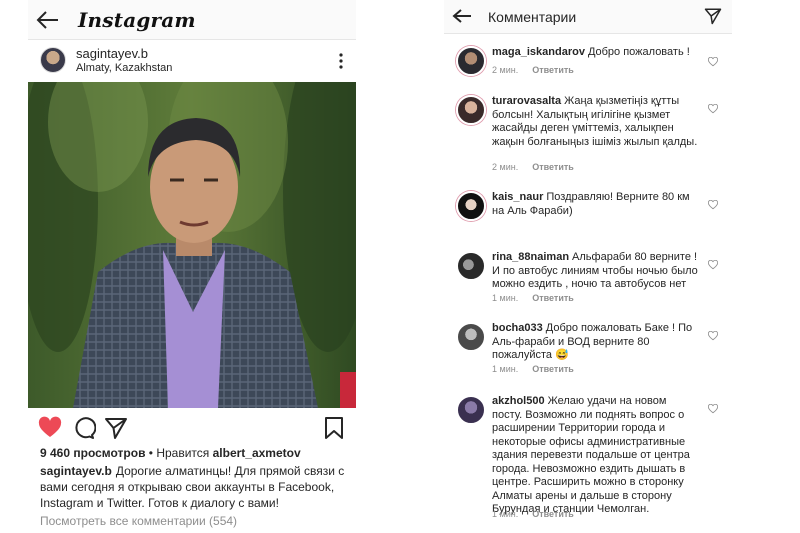 The height and width of the screenshot is (533, 800). Describe the element at coordinates (112, 53) in the screenshot. I see `post-username: sagintayev.b` at that location.